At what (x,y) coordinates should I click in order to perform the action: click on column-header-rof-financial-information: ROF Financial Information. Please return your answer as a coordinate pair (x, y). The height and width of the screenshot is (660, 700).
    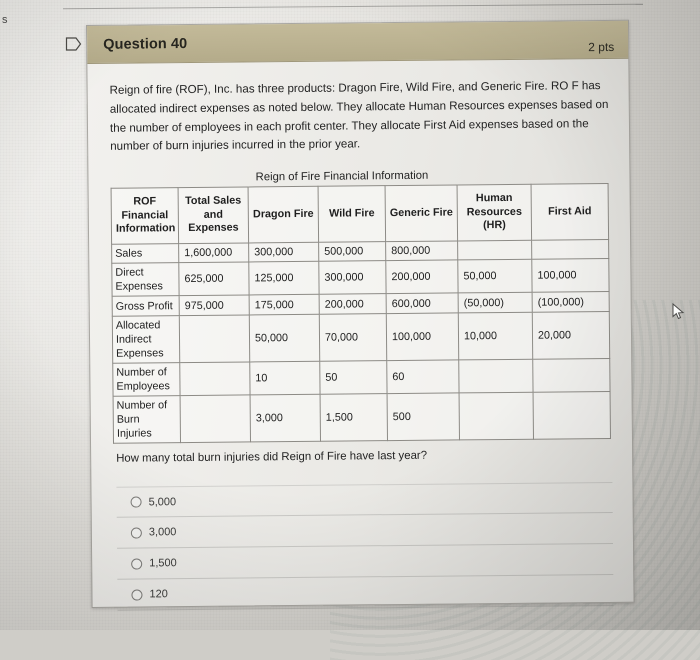
    Looking at the image, I should click on (145, 216).